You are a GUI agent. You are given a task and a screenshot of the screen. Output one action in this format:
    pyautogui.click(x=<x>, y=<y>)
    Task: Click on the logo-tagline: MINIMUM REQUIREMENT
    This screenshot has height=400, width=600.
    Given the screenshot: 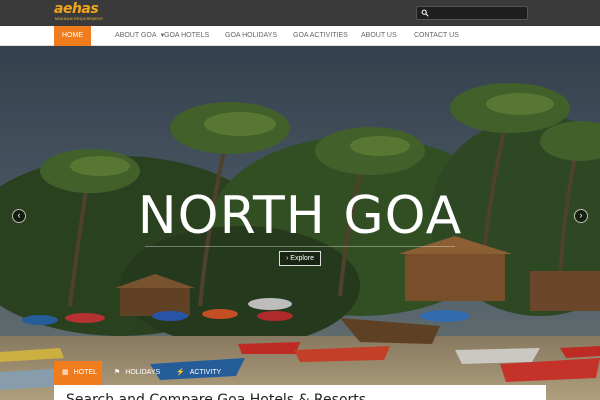 What is the action you would take?
    pyautogui.click(x=79, y=19)
    